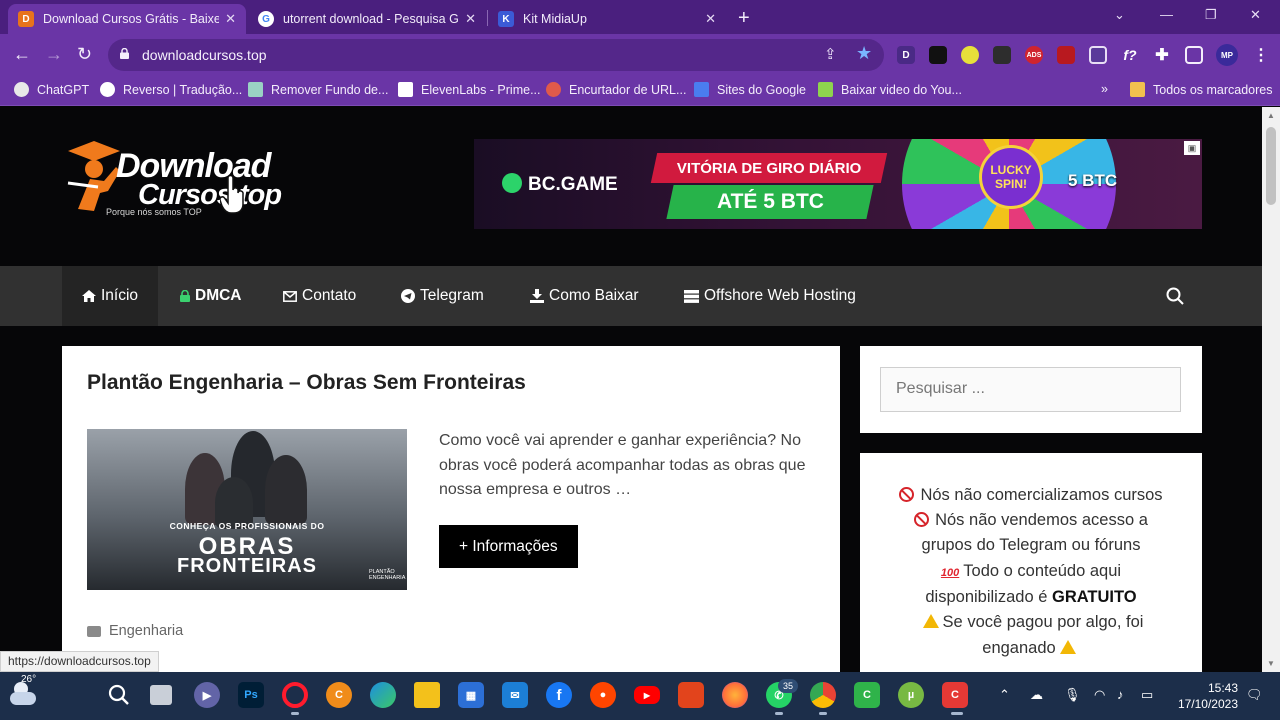 The height and width of the screenshot is (720, 1280). What do you see at coordinates (93, 176) in the screenshot?
I see `graduate-mascot-icon` at bounding box center [93, 176].